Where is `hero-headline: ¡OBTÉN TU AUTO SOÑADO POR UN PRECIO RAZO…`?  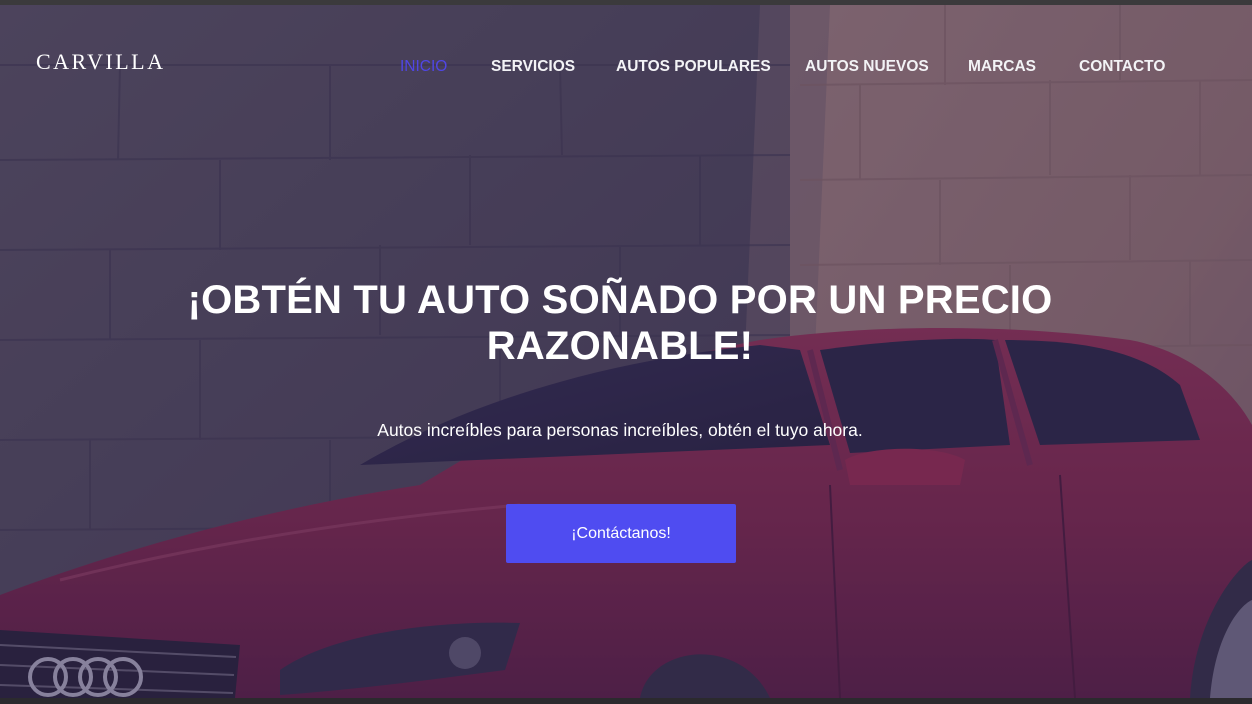 hero-headline: ¡OBTÉN TU AUTO SOÑADO POR UN PRECIO RAZO… is located at coordinates (620, 323).